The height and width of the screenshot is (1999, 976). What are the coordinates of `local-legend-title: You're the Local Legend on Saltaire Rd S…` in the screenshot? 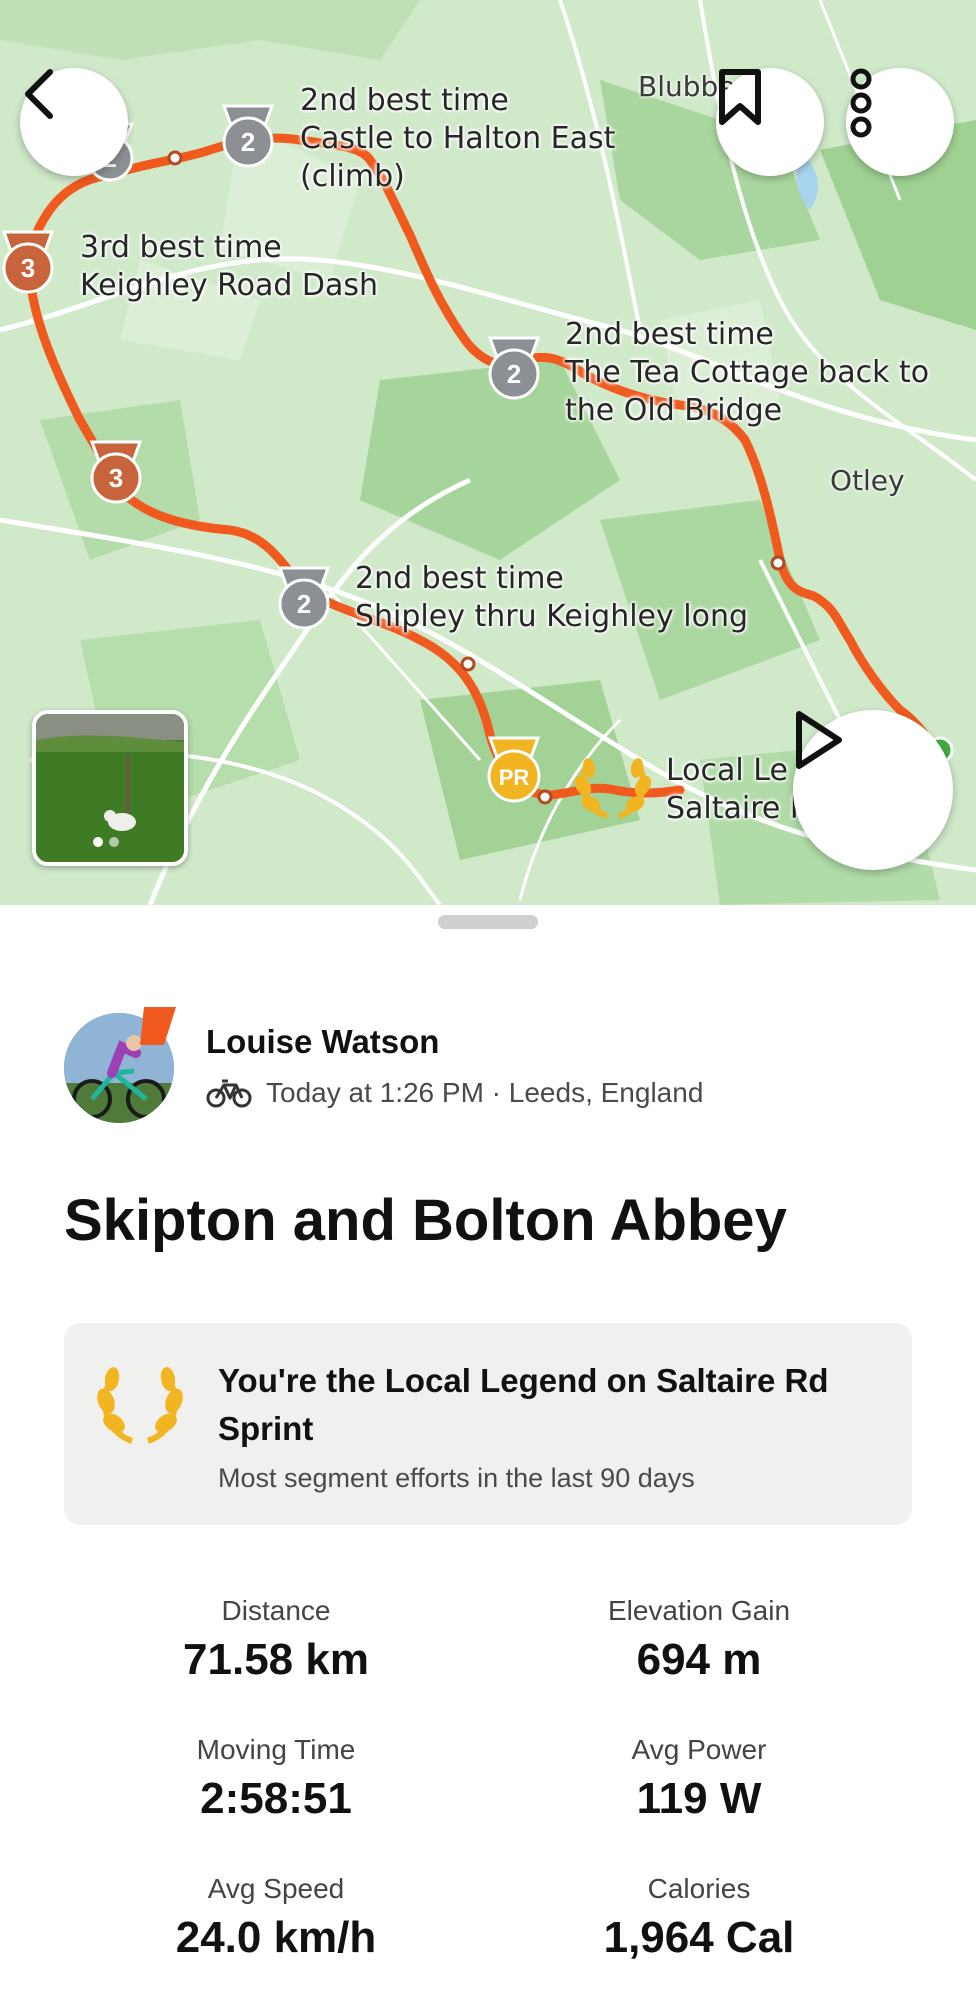 It's located at (523, 1404).